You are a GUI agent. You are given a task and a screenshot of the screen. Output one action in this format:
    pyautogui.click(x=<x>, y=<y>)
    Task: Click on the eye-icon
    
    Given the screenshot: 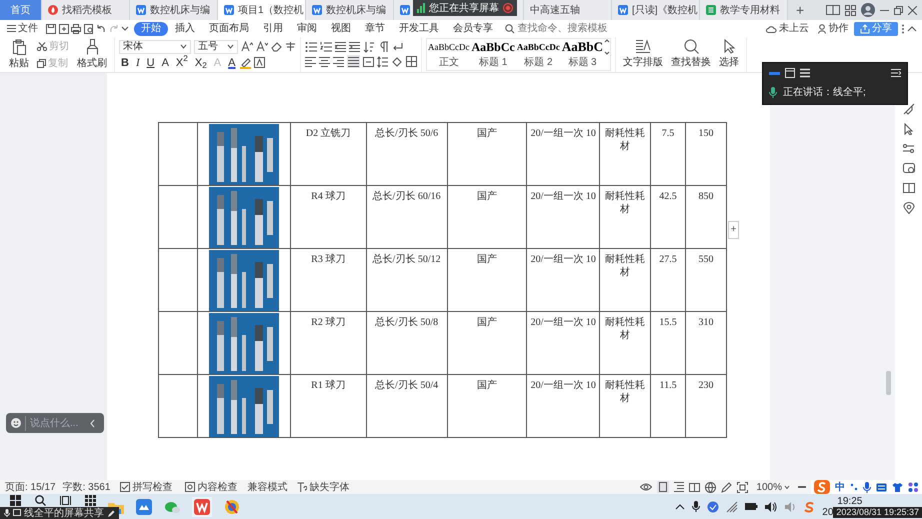 What is the action you would take?
    pyautogui.click(x=646, y=487)
    